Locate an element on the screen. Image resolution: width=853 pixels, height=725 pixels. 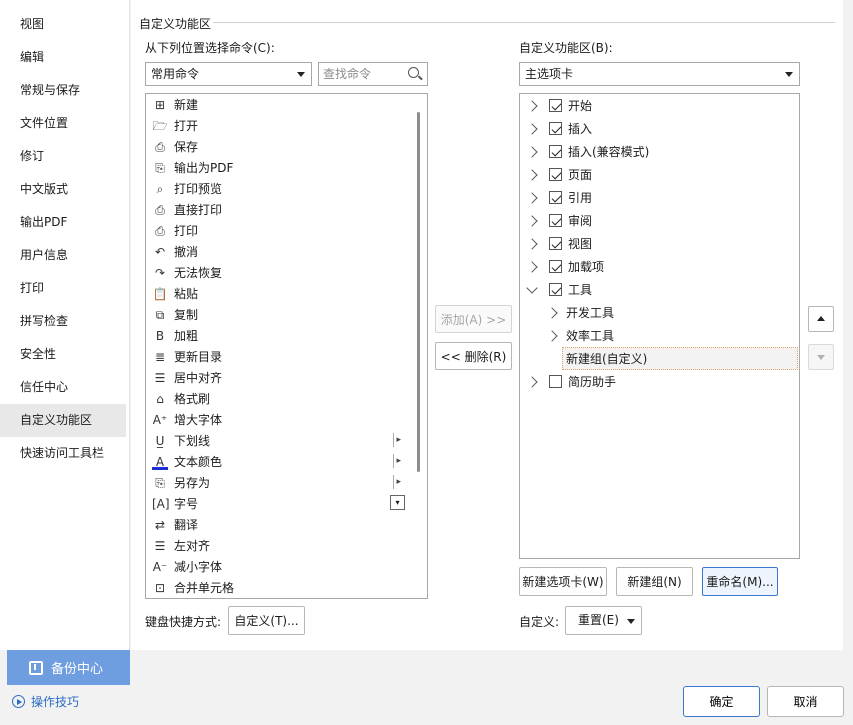
nav-item: 拼写检查 is located at coordinates (63, 321).